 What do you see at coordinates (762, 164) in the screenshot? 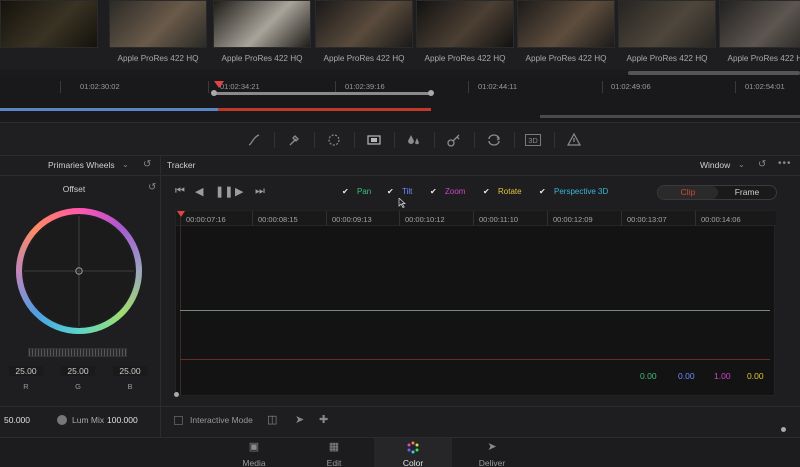
I see `tracker-reset-icon: ↺` at bounding box center [762, 164].